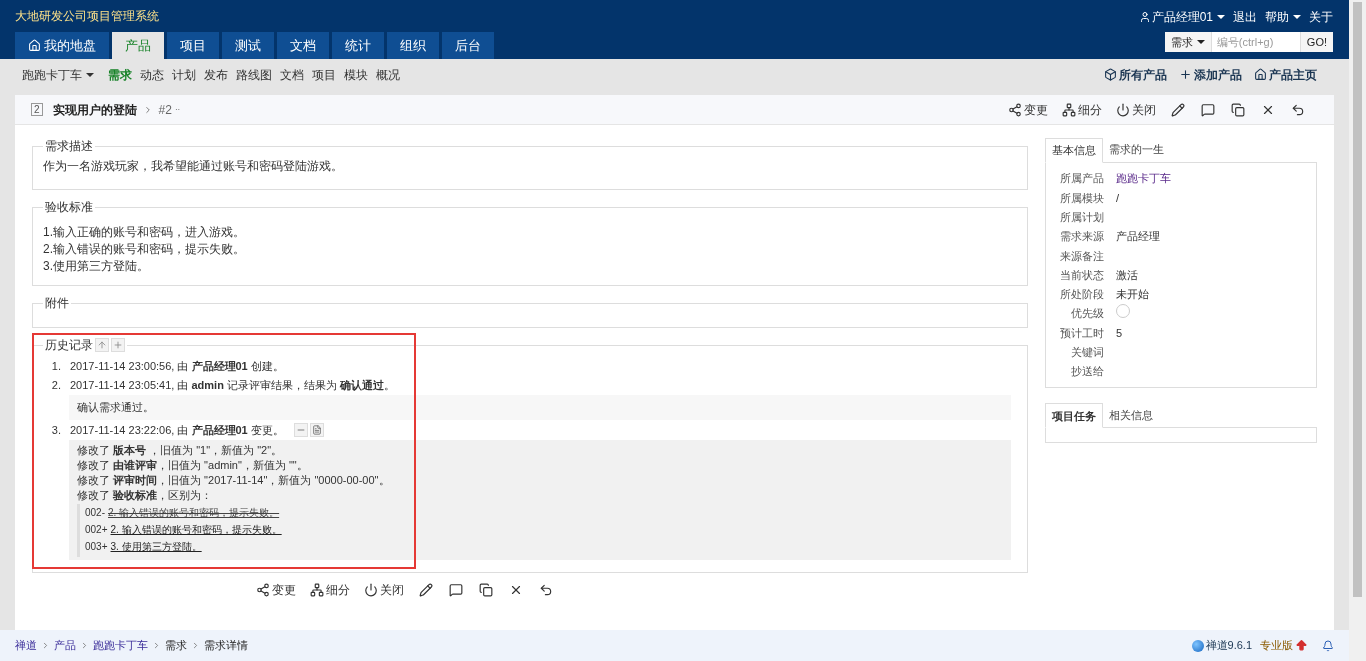 Image resolution: width=1366 pixels, height=661 pixels. Describe the element at coordinates (516, 590) in the screenshot. I see `close-icon` at that location.